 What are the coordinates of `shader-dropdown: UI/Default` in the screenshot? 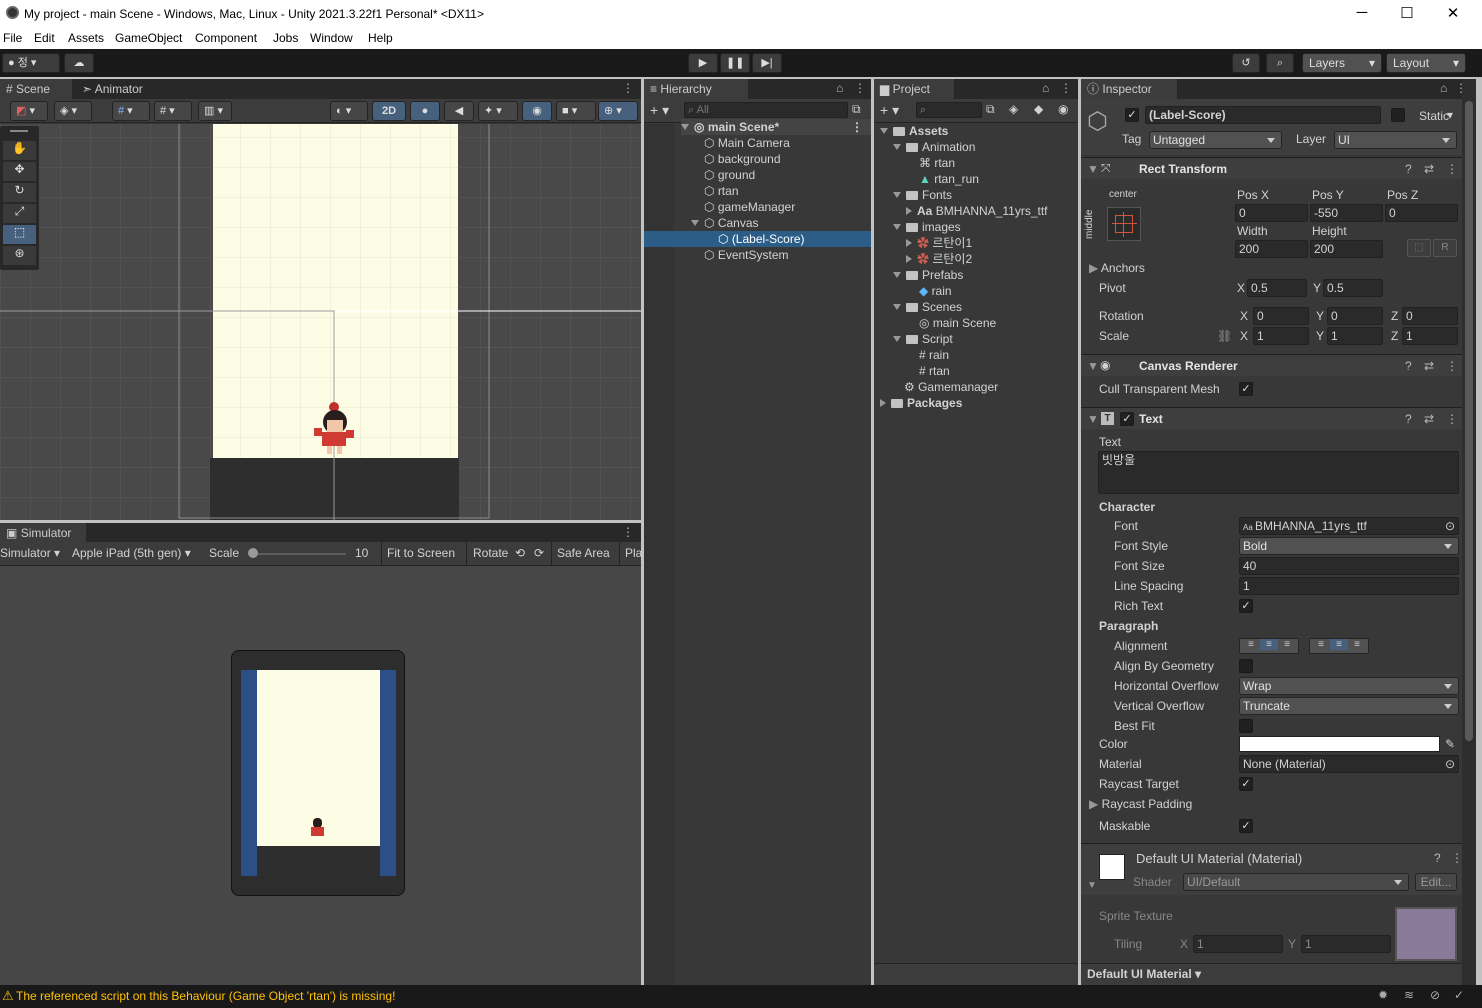 It's located at (1296, 882).